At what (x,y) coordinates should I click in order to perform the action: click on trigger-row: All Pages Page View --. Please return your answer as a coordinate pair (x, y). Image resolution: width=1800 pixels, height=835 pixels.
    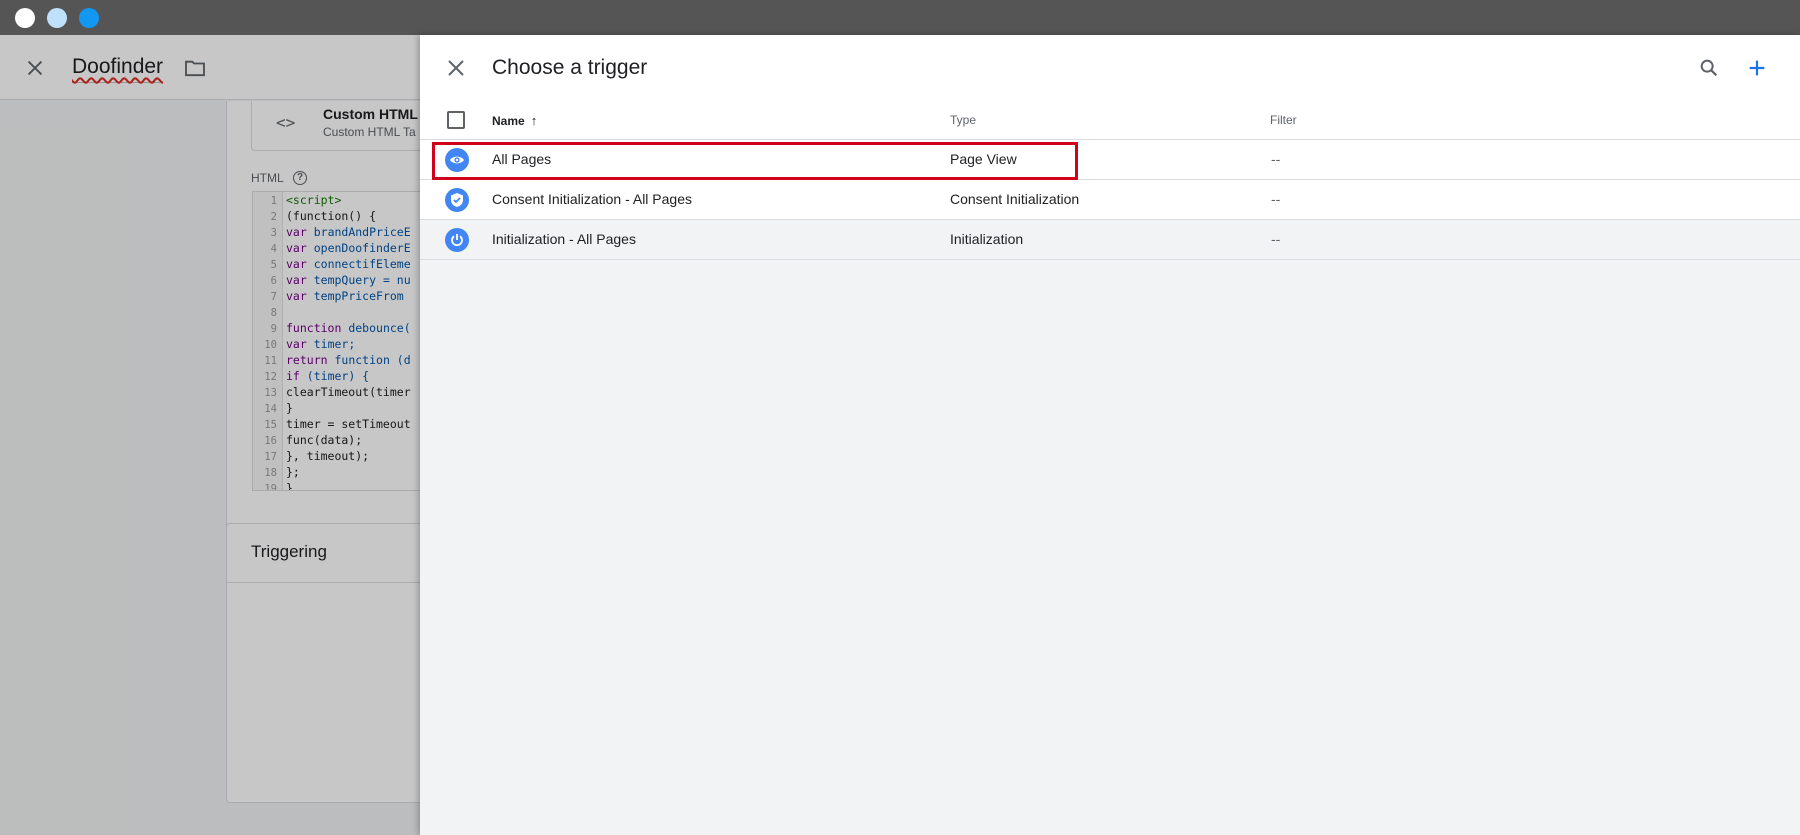
    Looking at the image, I should click on (1110, 160).